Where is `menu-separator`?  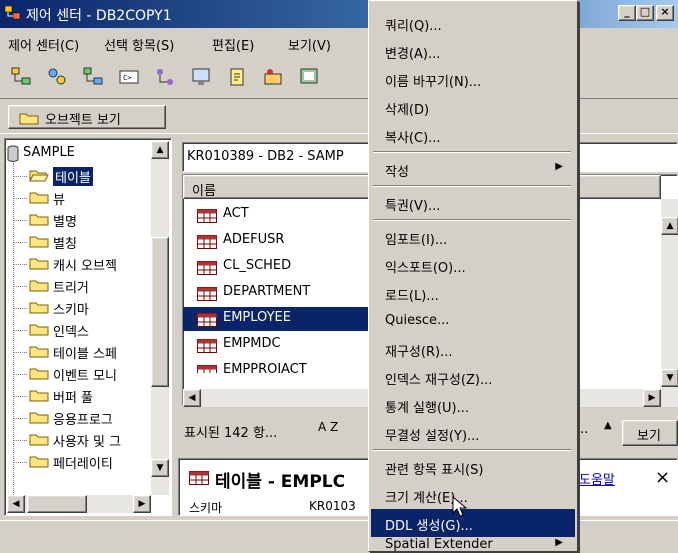 menu-separator is located at coordinates (472, 220).